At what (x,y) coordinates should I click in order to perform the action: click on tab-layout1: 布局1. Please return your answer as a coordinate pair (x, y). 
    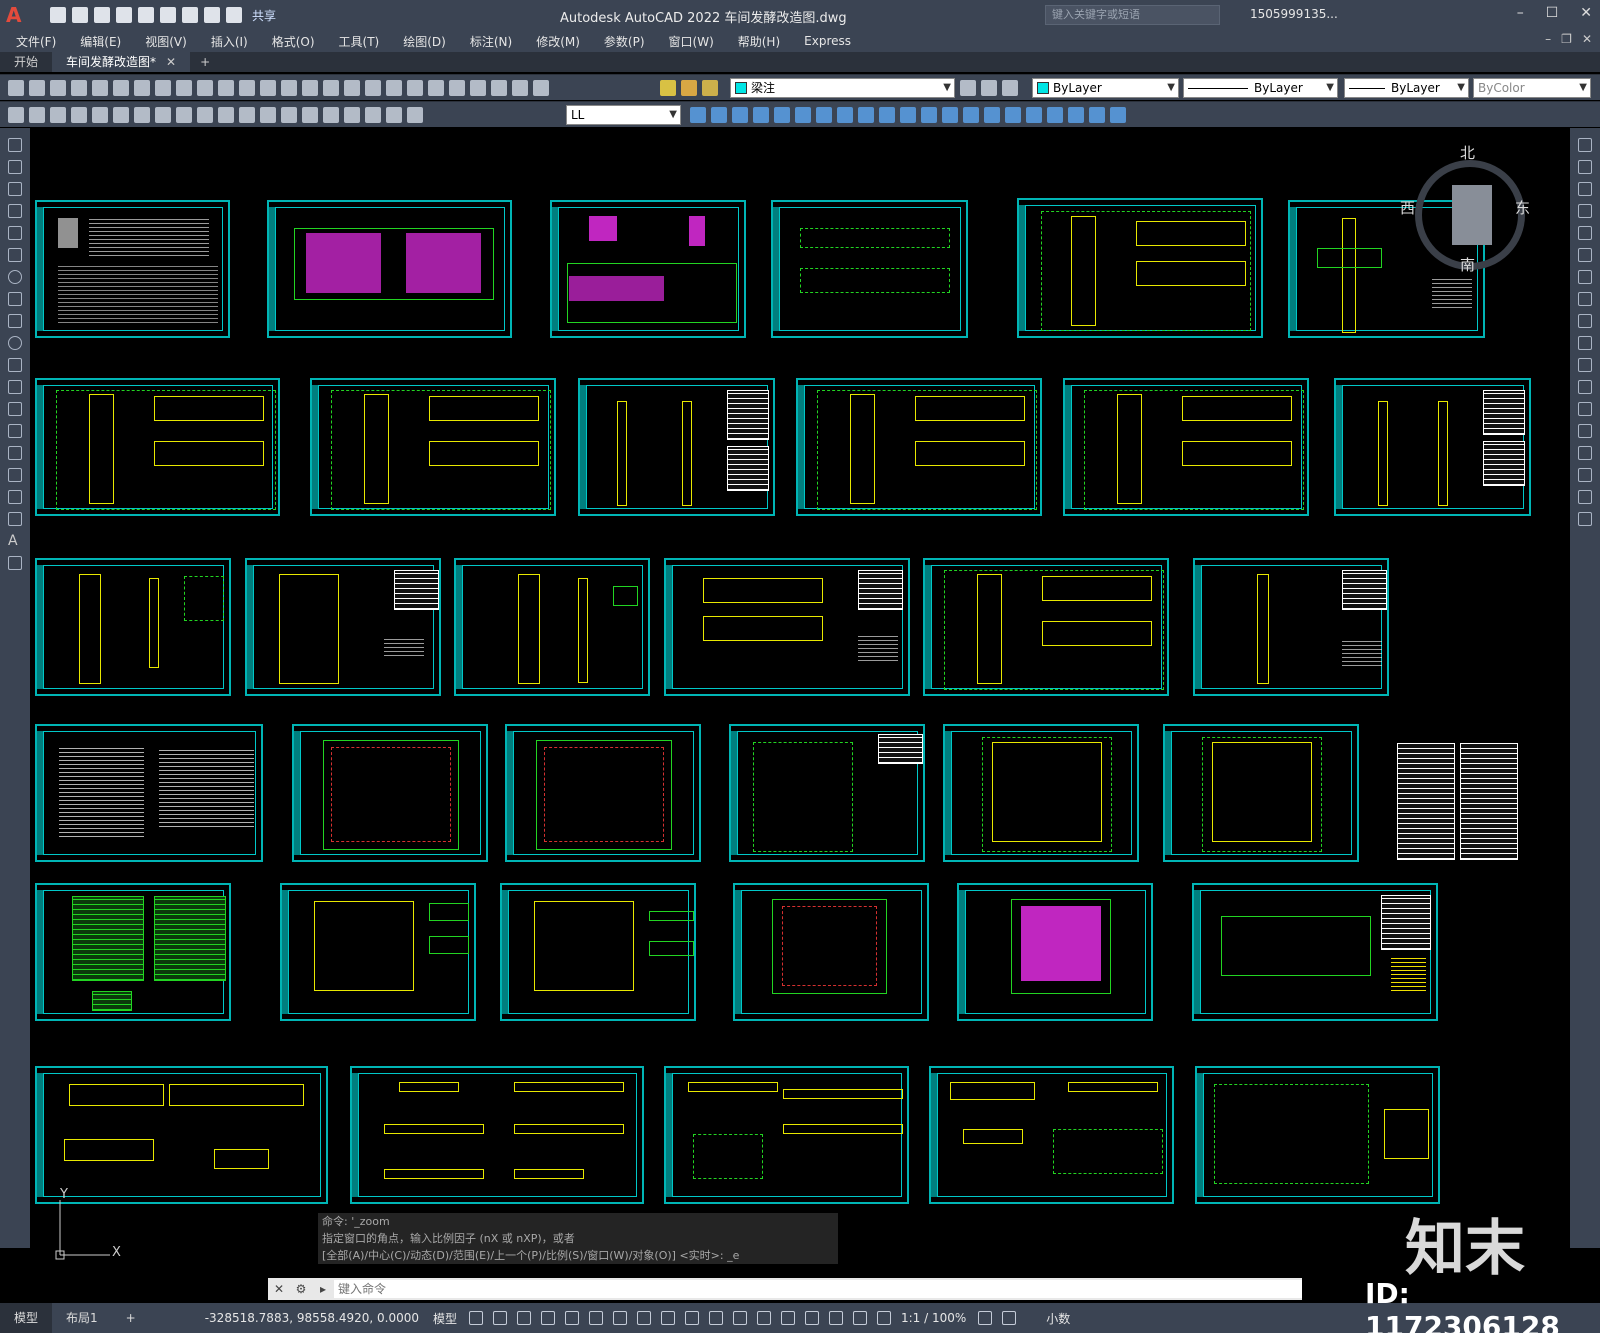
    Looking at the image, I should click on (82, 1318).